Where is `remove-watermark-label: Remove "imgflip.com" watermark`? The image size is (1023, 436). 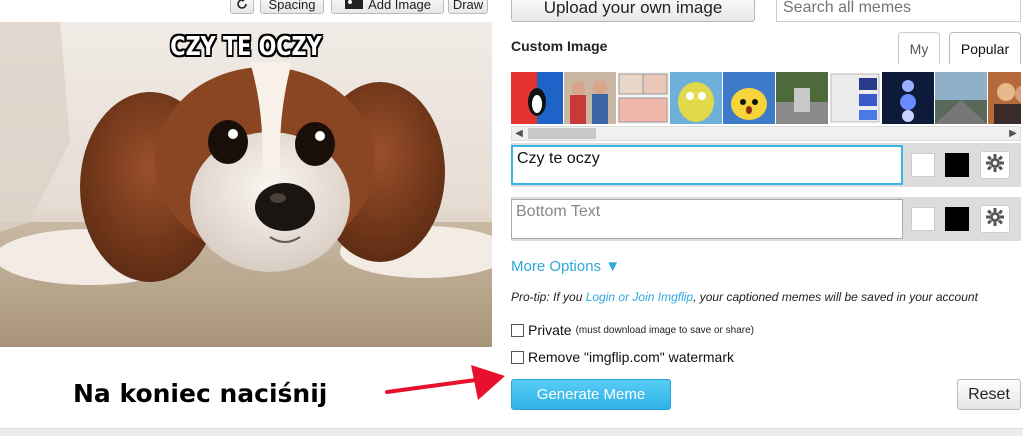
remove-watermark-label: Remove "imgflip.com" watermark is located at coordinates (631, 357).